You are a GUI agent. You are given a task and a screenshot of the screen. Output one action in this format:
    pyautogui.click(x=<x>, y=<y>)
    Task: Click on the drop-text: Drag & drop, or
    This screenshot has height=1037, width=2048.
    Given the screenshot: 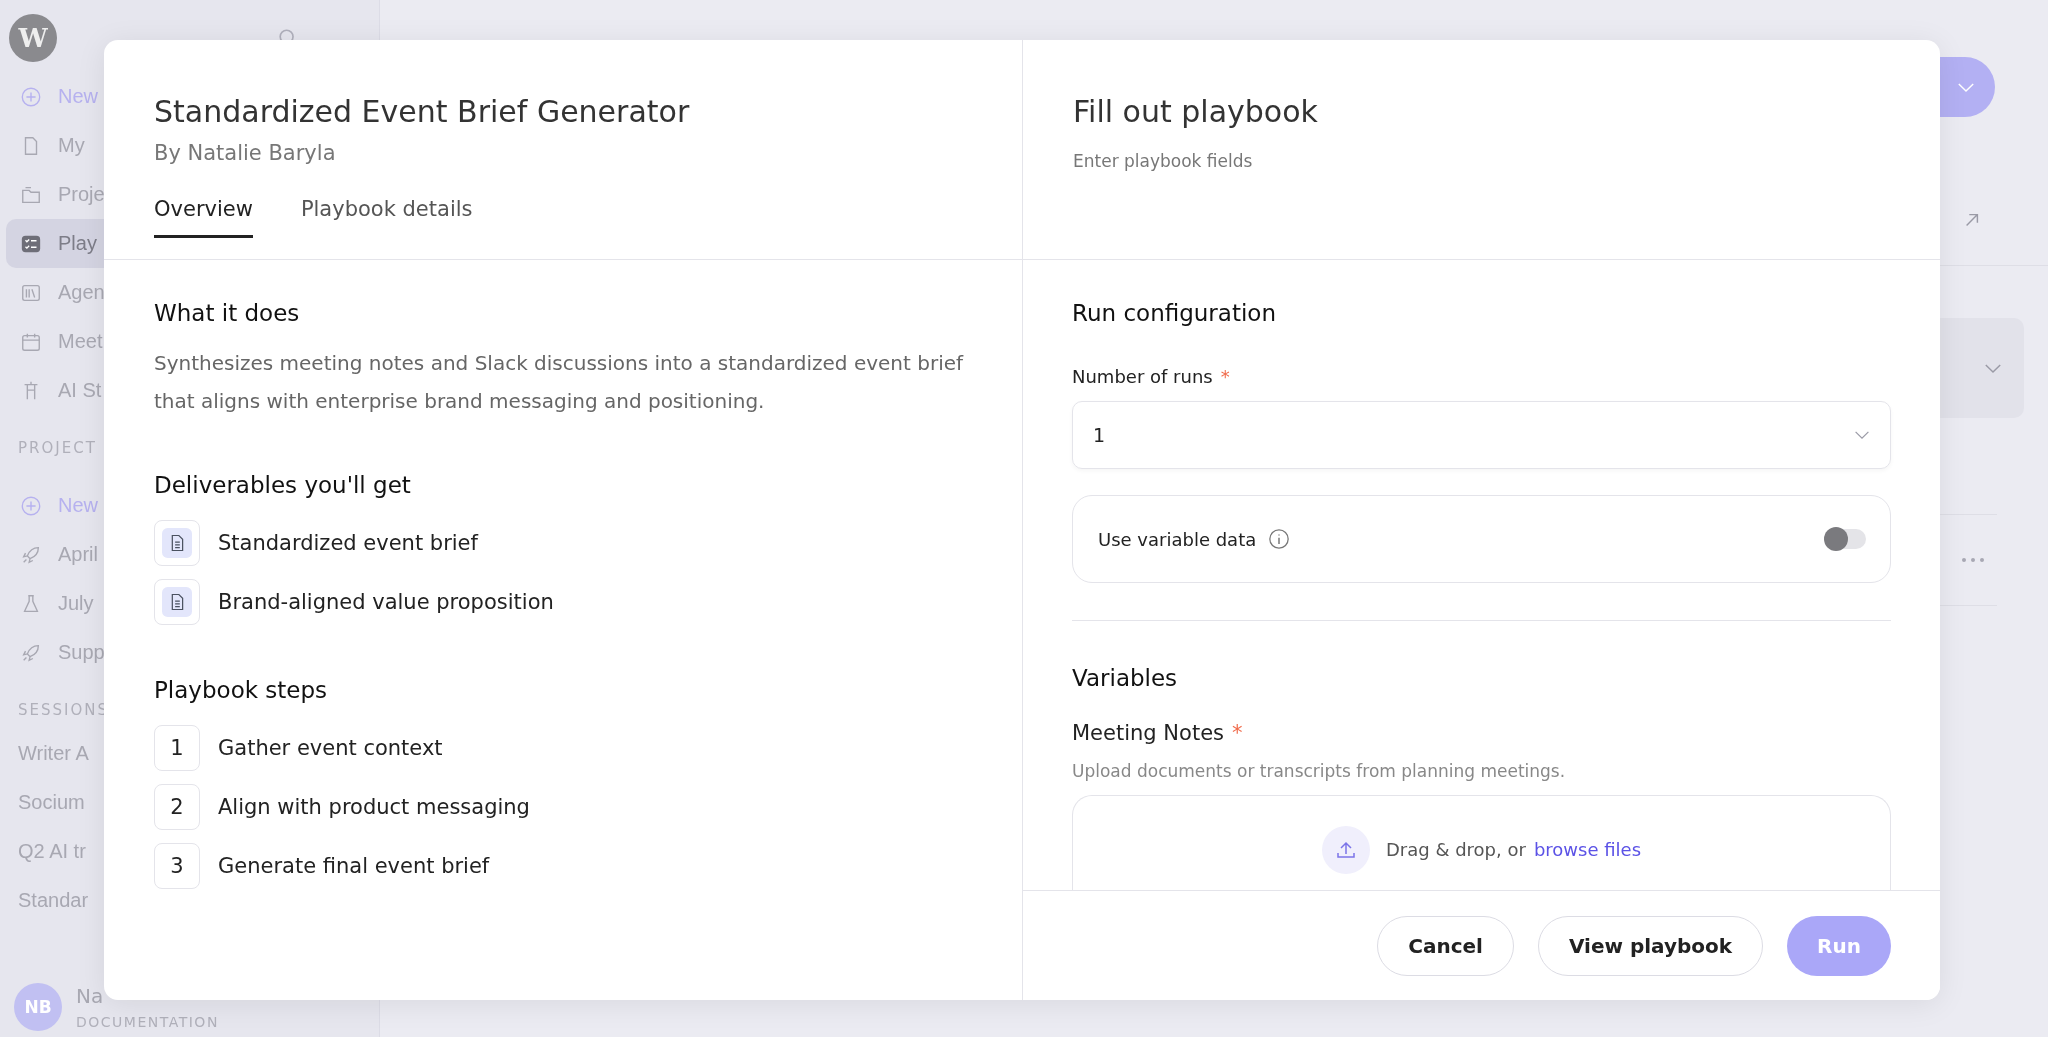 What is the action you would take?
    pyautogui.click(x=1455, y=850)
    